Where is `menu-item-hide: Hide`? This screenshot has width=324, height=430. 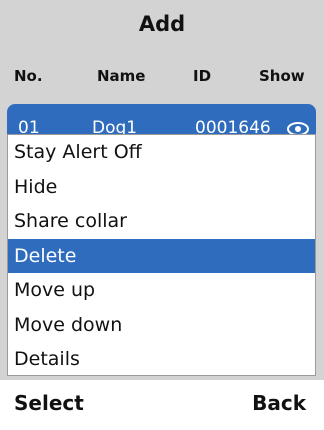
menu-item-hide: Hide is located at coordinates (161, 187).